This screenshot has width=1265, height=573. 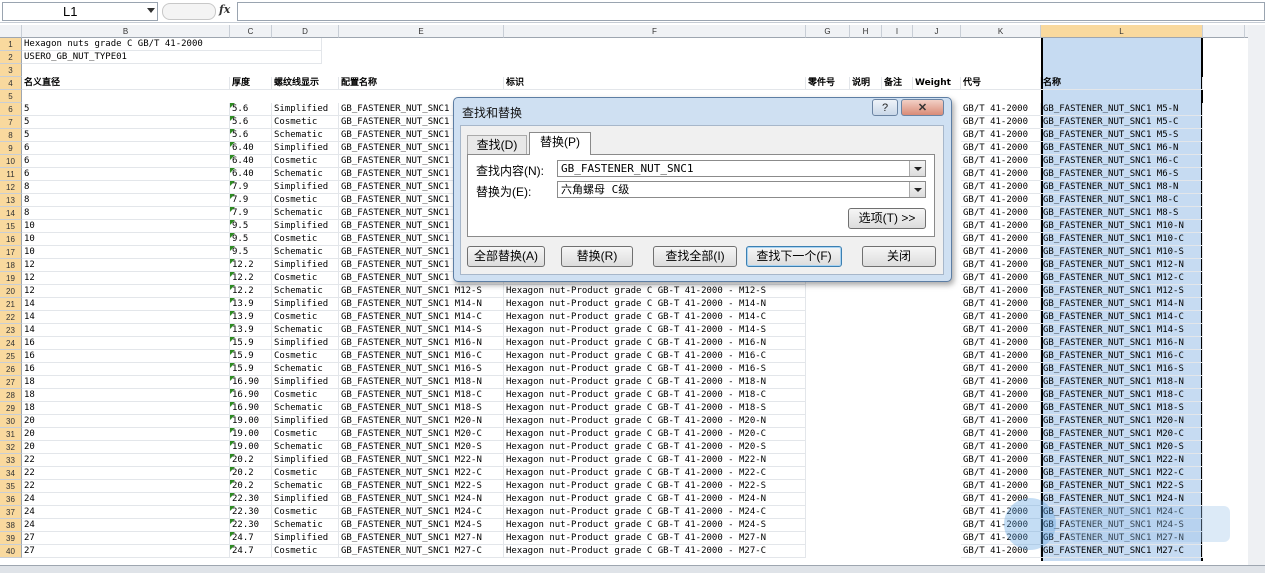 What do you see at coordinates (421, 304) in the screenshot?
I see `cell: GB_FASTENER_NUT_SNC1 M14-N` at bounding box center [421, 304].